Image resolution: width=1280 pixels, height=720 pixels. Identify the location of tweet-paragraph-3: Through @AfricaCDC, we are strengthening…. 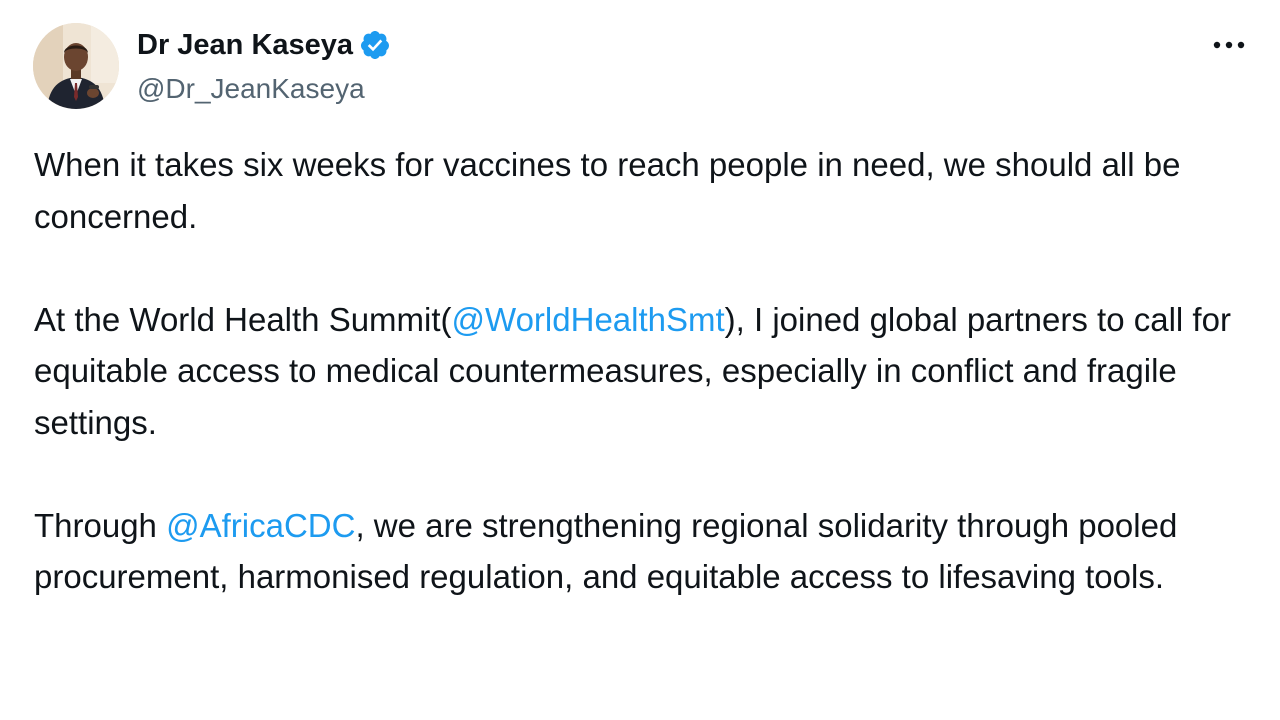
(641, 551).